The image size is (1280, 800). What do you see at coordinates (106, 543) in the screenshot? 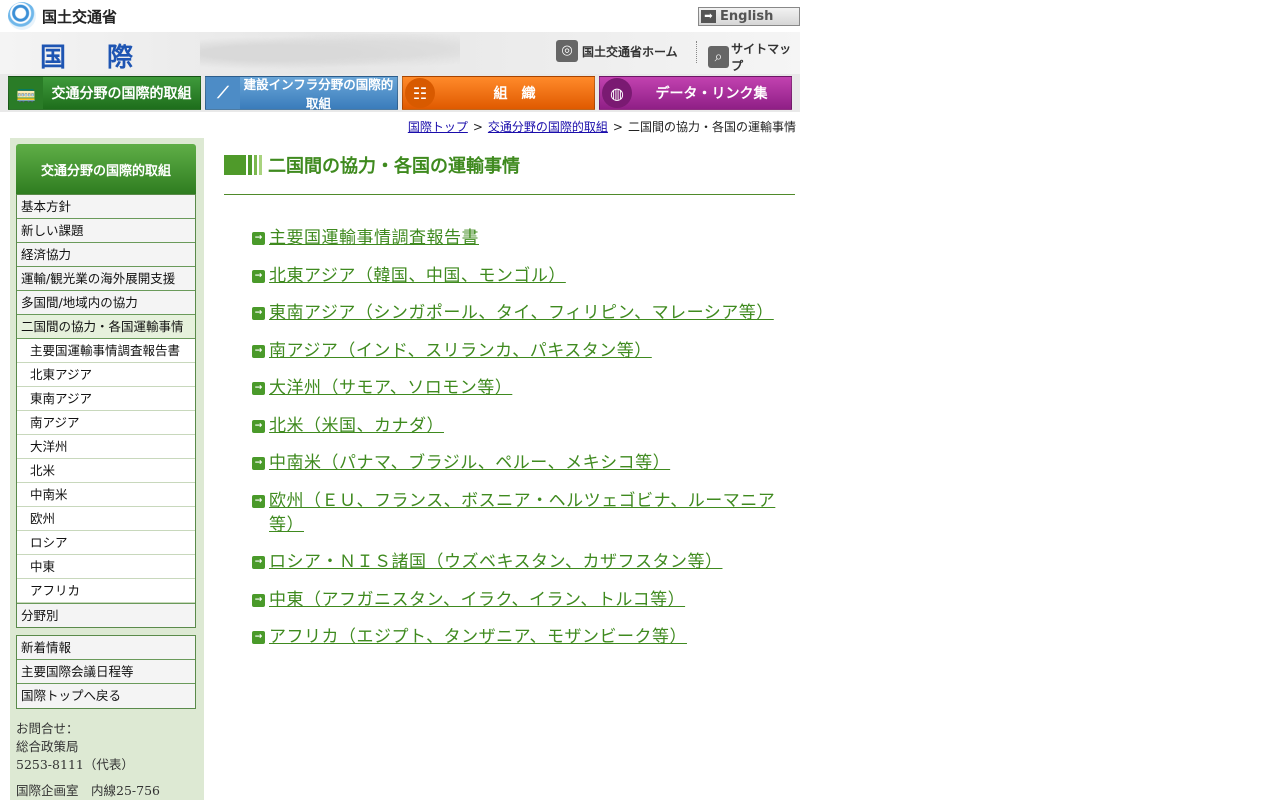
I see `sidebar-subitem-russia: ロシア` at bounding box center [106, 543].